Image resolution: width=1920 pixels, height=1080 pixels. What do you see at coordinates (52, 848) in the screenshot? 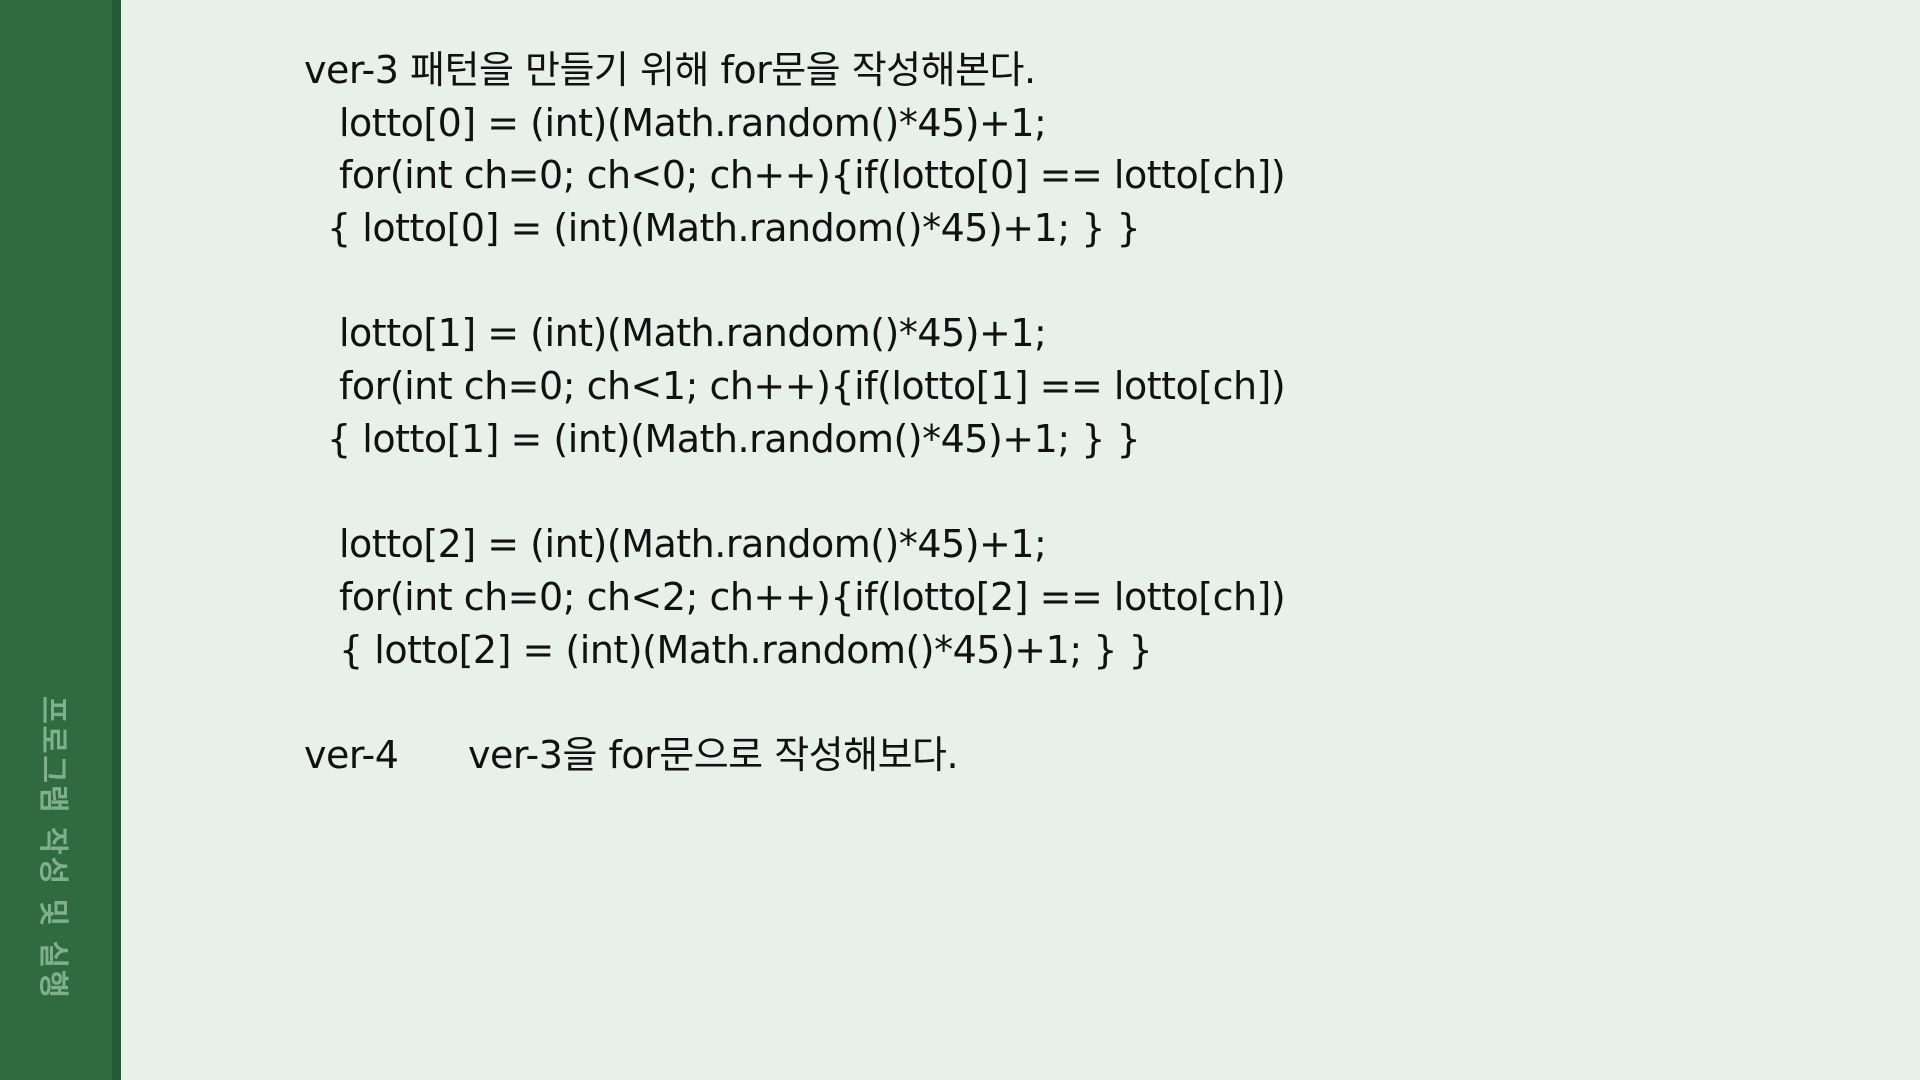
I see `sidebar-title: 프로그램 작성 및 실행` at bounding box center [52, 848].